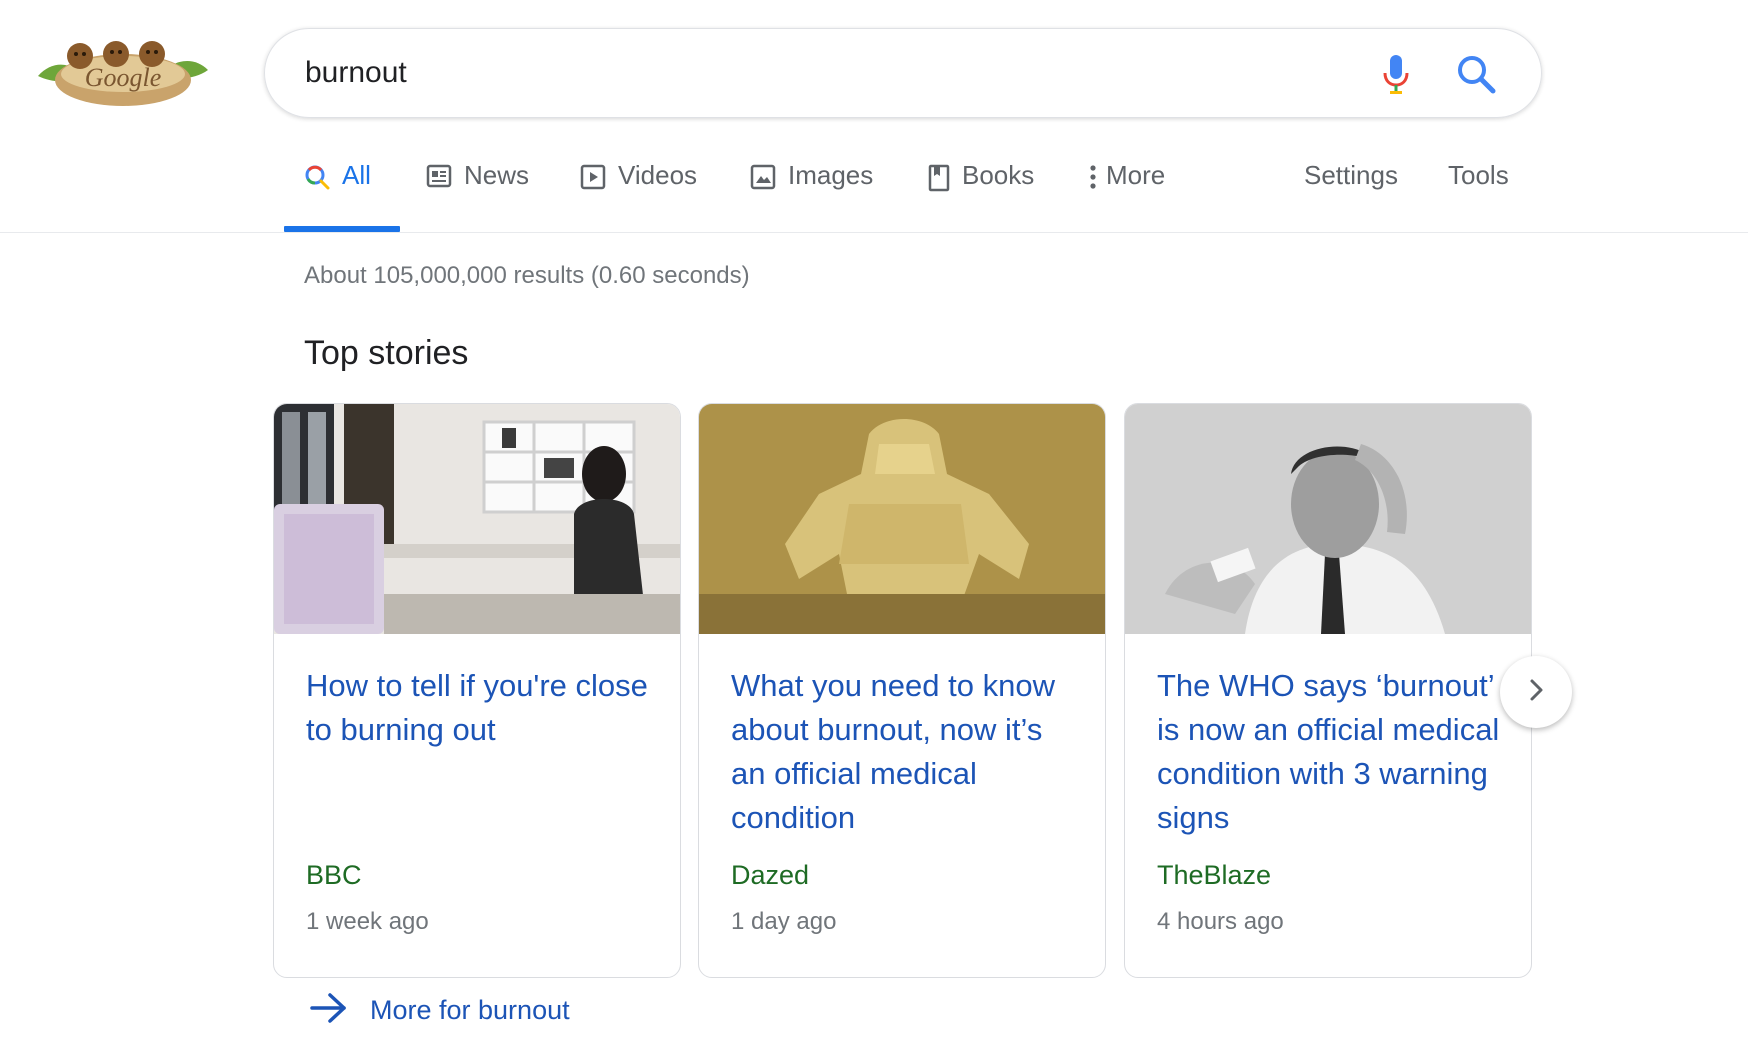 Image resolution: width=1748 pixels, height=1060 pixels. What do you see at coordinates (1478, 196) in the screenshot?
I see `tools-link: Tools` at bounding box center [1478, 196].